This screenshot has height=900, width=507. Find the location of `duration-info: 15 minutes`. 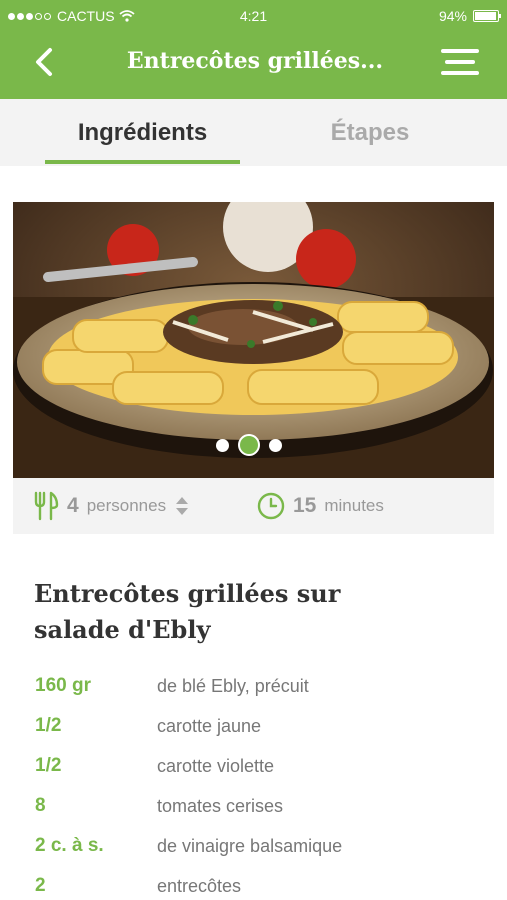

duration-info: 15 minutes is located at coordinates (320, 506).